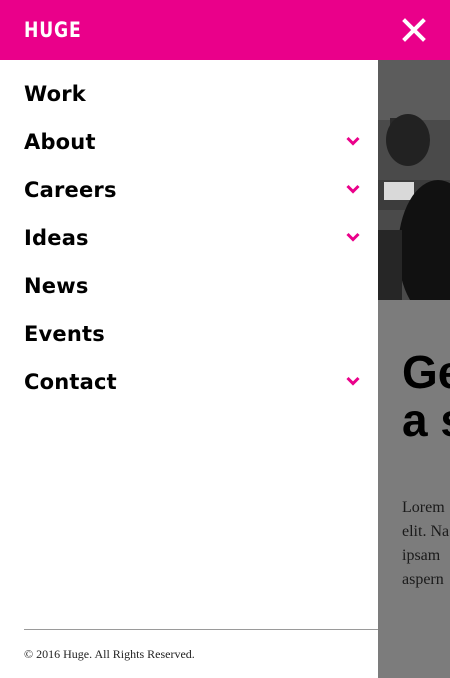  I want to click on site-header: HUGE, so click(225, 30).